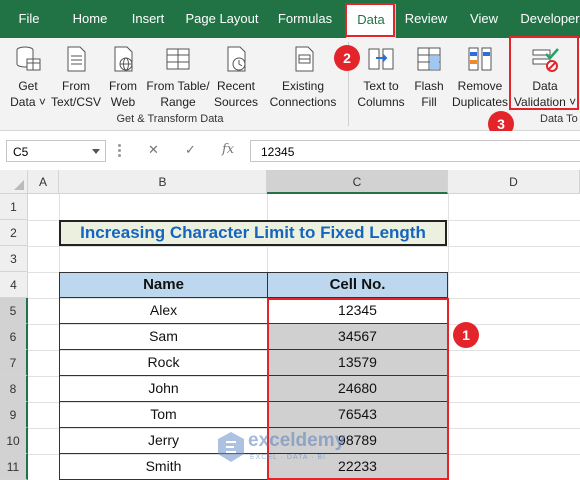 Image resolution: width=580 pixels, height=480 pixels. Describe the element at coordinates (76, 76) in the screenshot. I see `from-text-csv-button: From Text/CSV` at that location.